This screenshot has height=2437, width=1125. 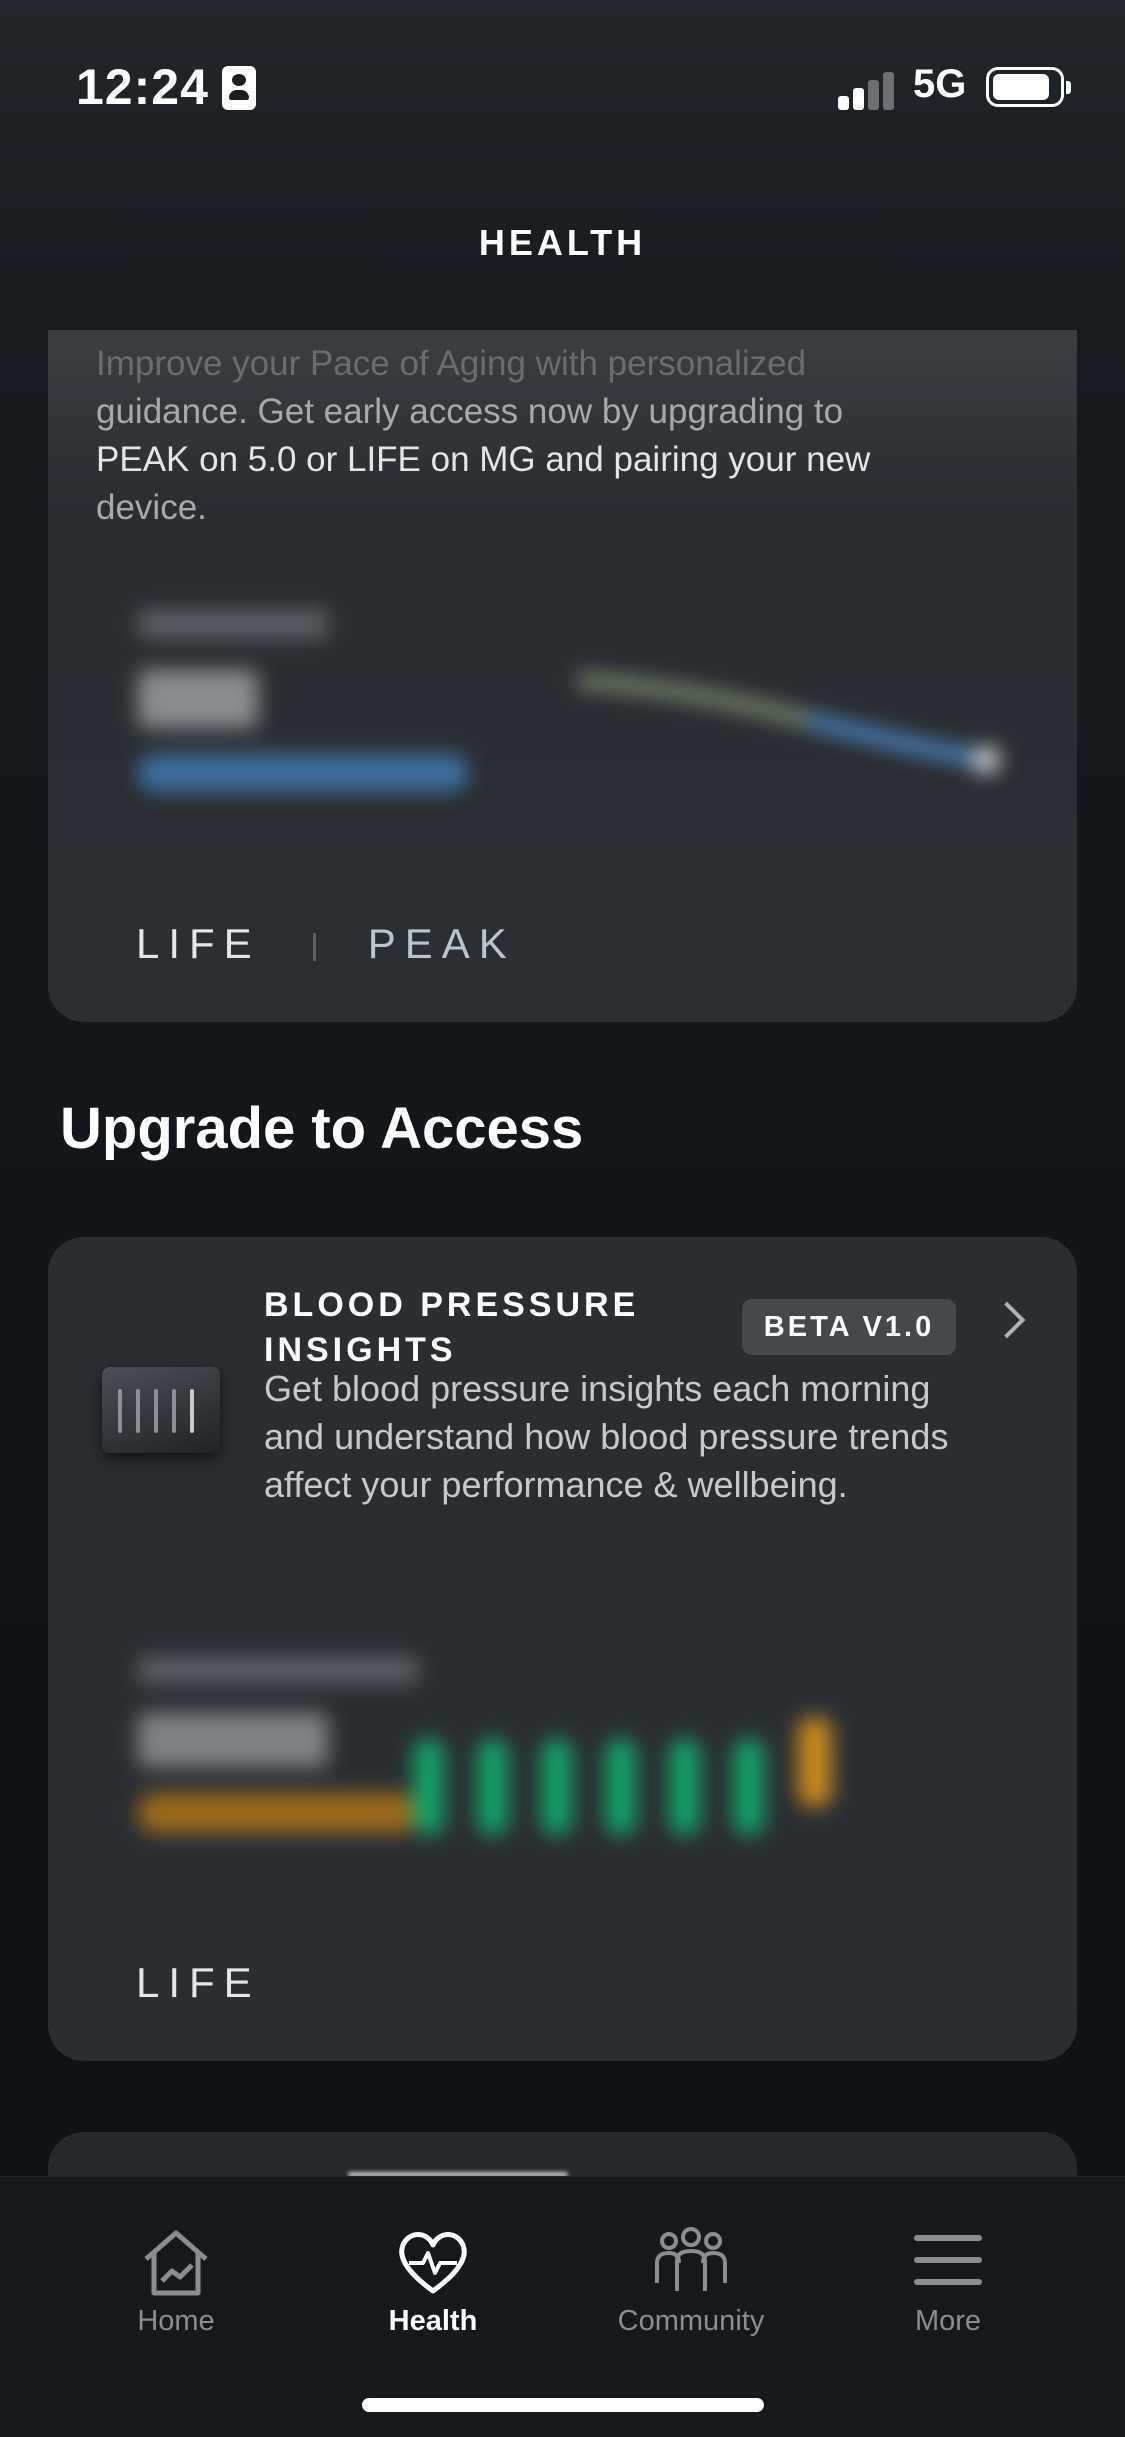 What do you see at coordinates (176, 2263) in the screenshot?
I see `home-icon` at bounding box center [176, 2263].